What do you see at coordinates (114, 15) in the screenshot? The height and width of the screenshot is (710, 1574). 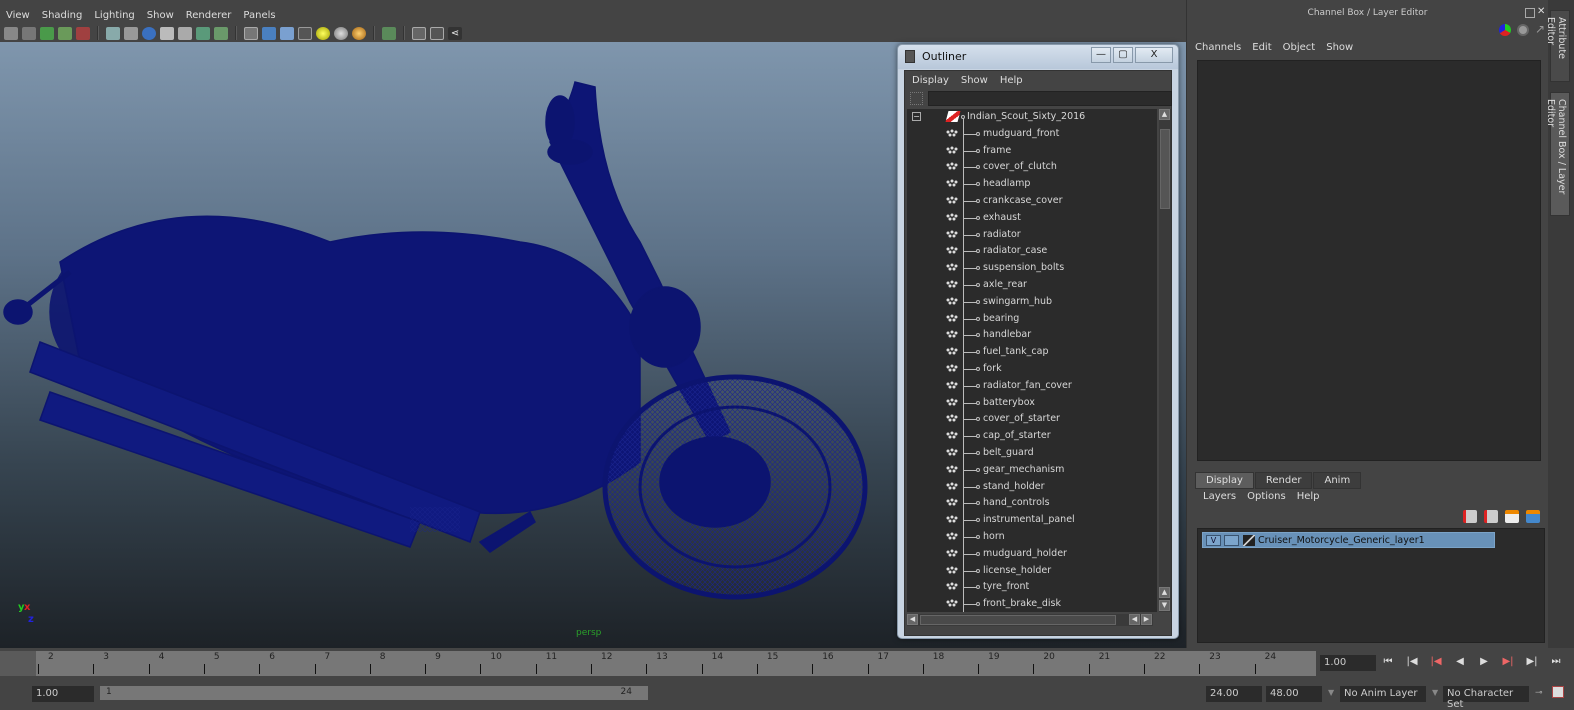 I see `menu-lighting: Lighting` at bounding box center [114, 15].